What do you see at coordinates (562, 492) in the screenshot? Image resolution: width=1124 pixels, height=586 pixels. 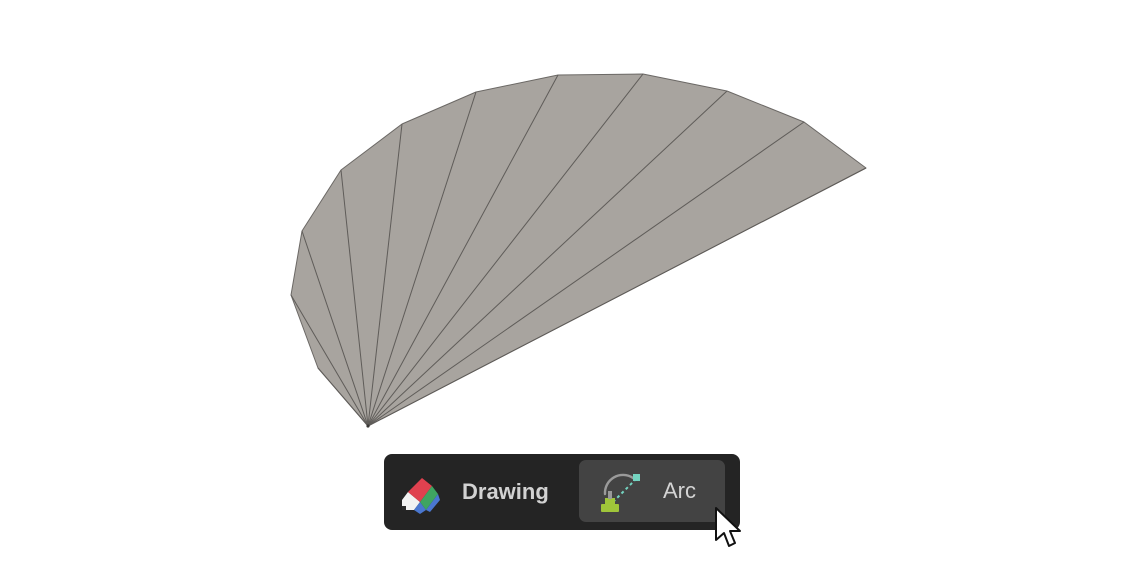 I see `tool-toolbar: Drawing Arc` at bounding box center [562, 492].